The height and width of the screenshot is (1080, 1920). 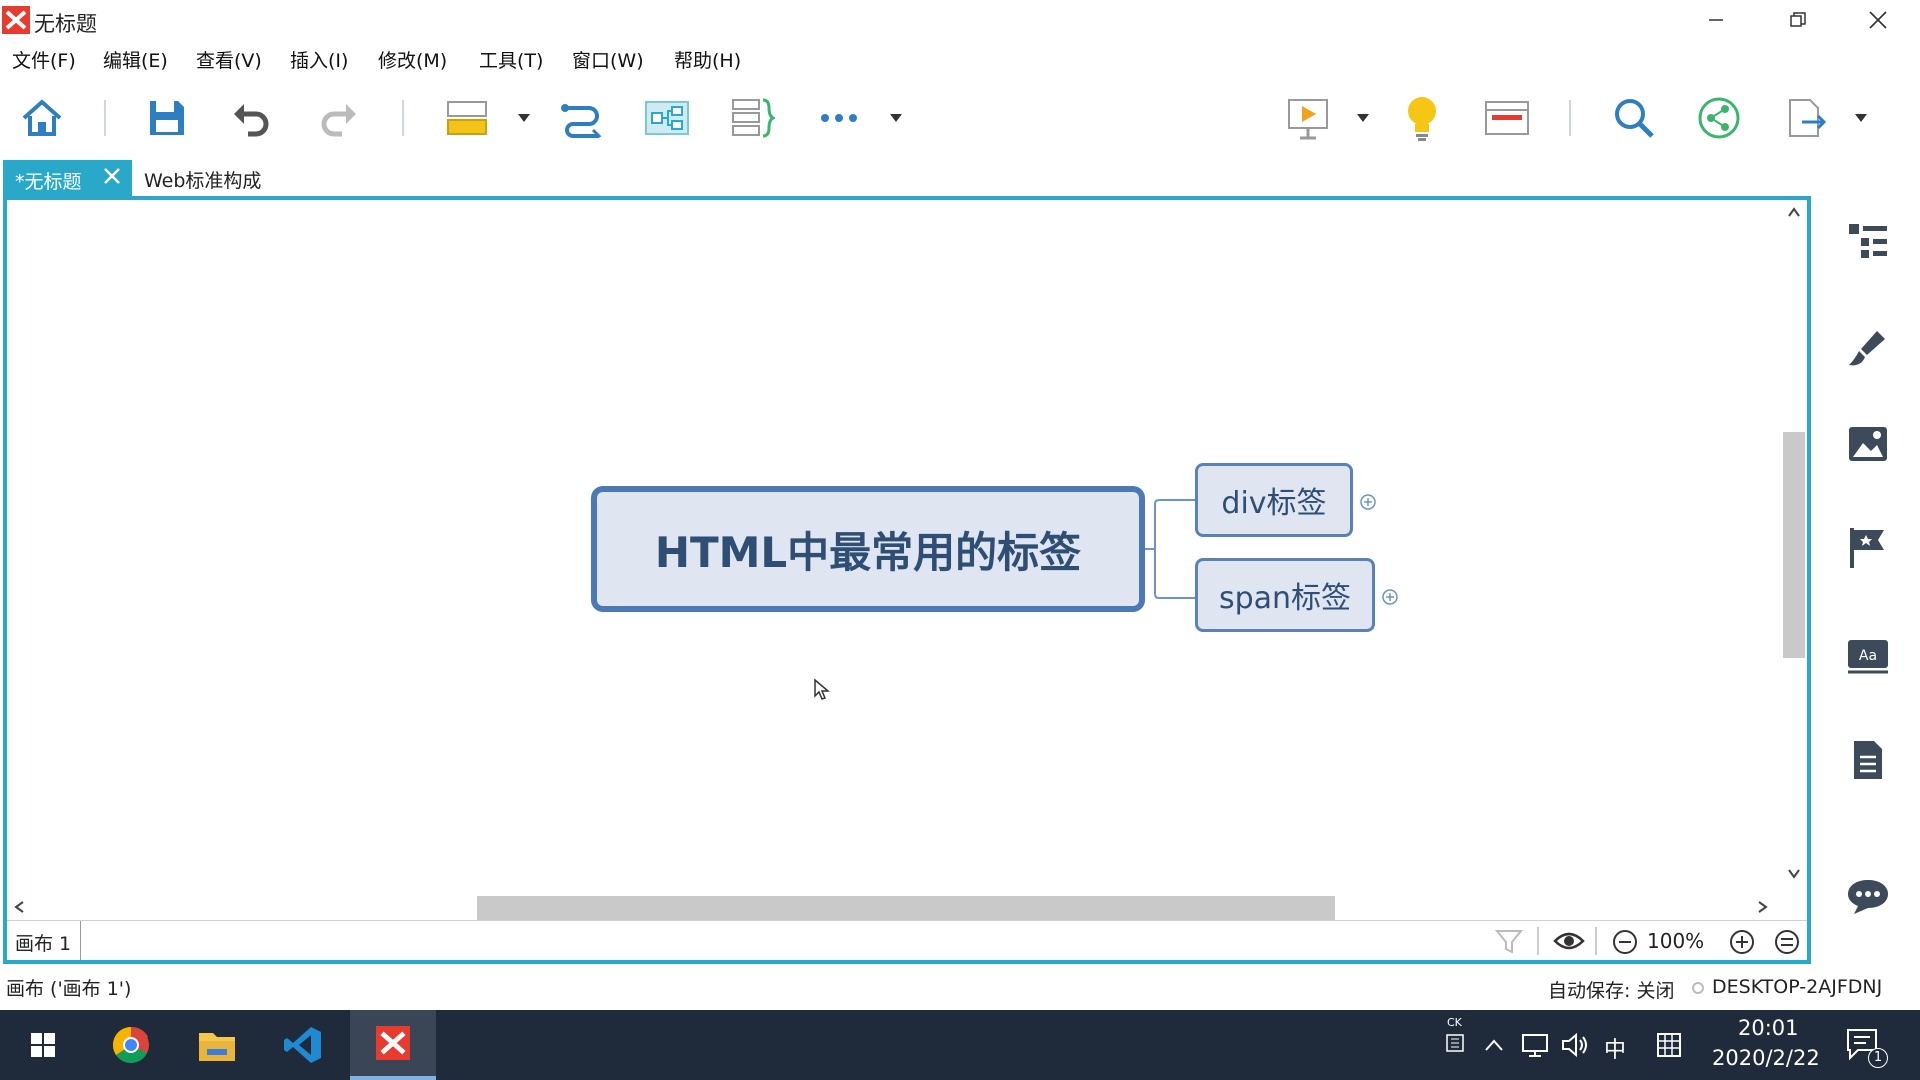 What do you see at coordinates (44, 940) in the screenshot?
I see `sheet-tab: 画布 1` at bounding box center [44, 940].